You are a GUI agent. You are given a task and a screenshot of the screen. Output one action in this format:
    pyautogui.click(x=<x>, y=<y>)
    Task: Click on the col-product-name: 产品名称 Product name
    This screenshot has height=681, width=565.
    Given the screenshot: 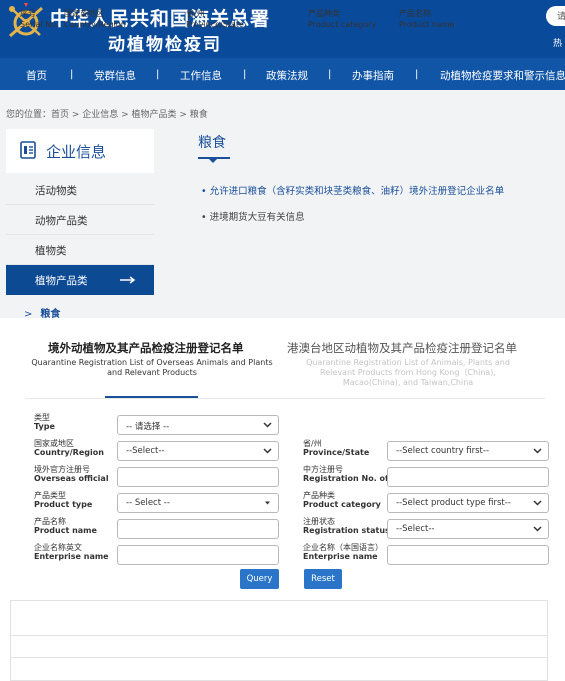 What is the action you would take?
    pyautogui.click(x=427, y=19)
    